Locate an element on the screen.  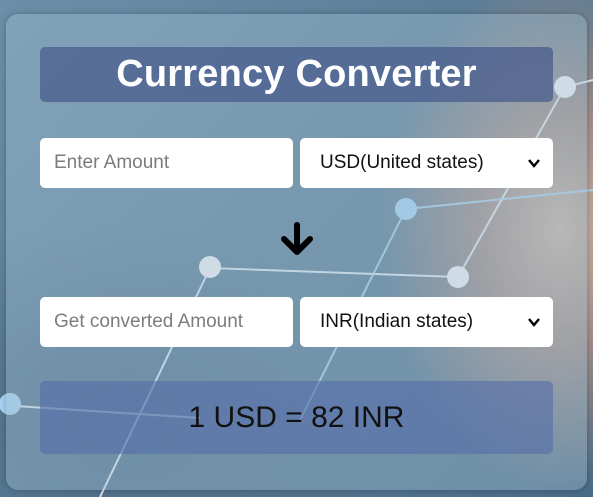
from-currency-value: USD(United states) is located at coordinates (402, 162).